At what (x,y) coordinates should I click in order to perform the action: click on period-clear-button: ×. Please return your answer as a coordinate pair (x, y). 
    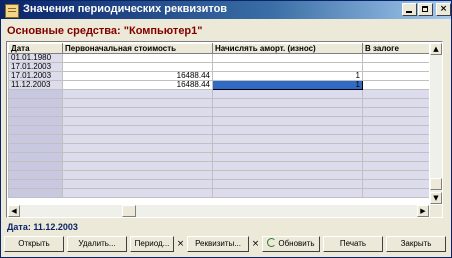
    Looking at the image, I should click on (180, 244).